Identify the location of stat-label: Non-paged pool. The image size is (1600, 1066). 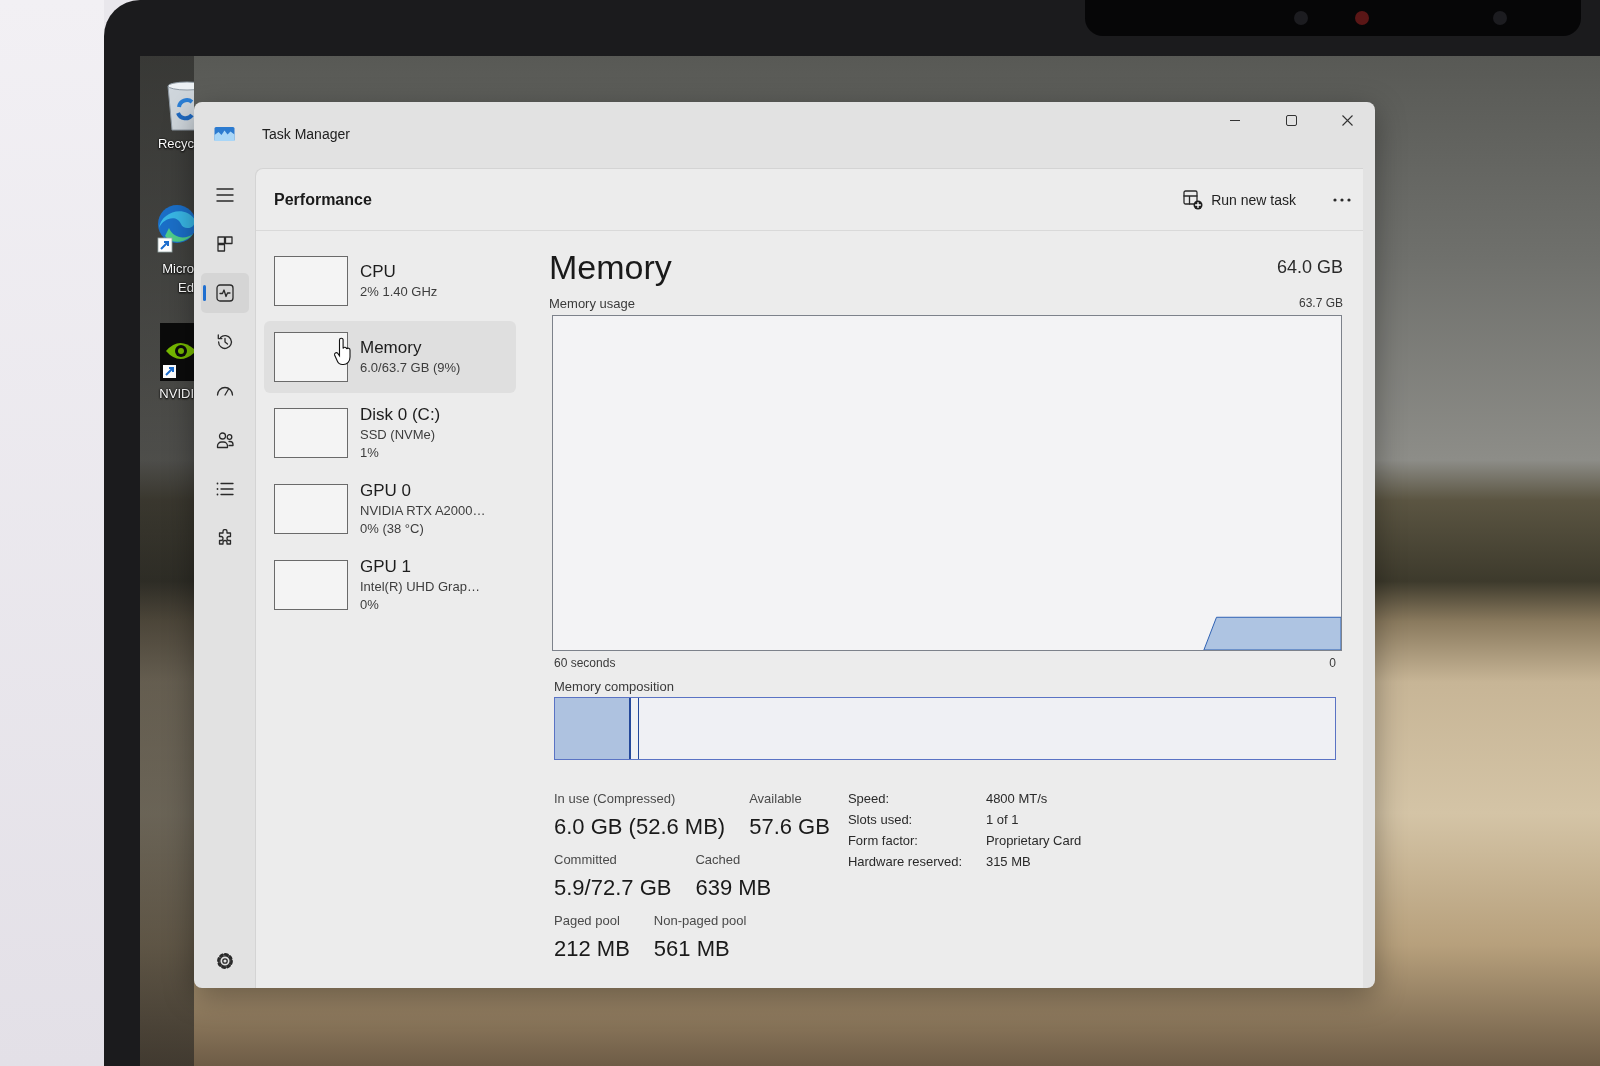
(700, 921).